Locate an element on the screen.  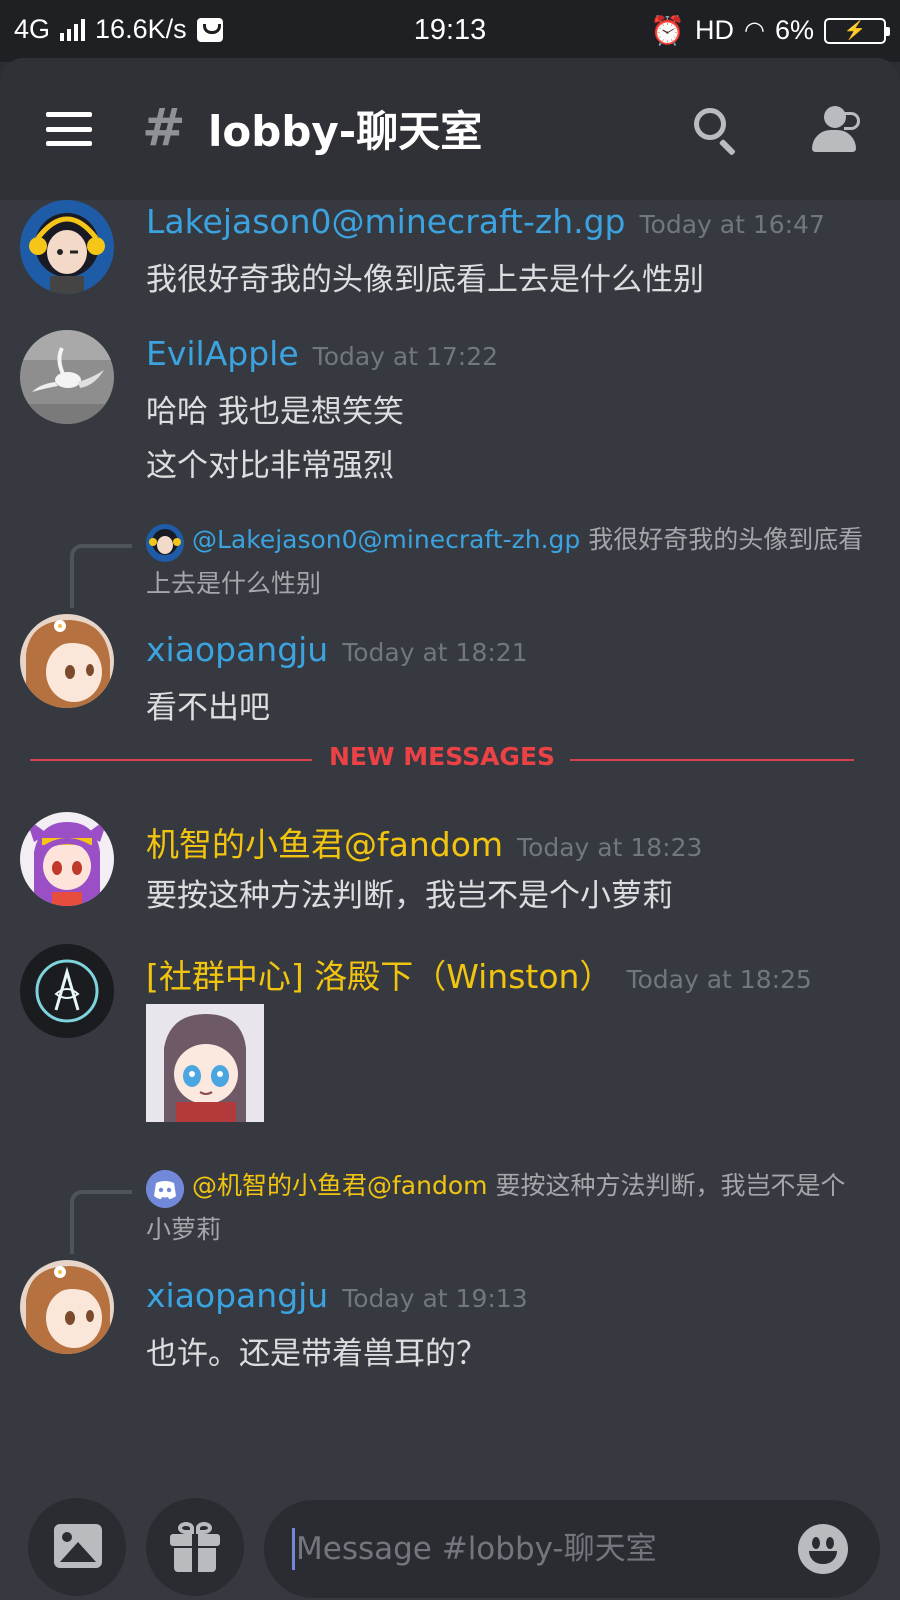
menu-icon is located at coordinates (69, 129).